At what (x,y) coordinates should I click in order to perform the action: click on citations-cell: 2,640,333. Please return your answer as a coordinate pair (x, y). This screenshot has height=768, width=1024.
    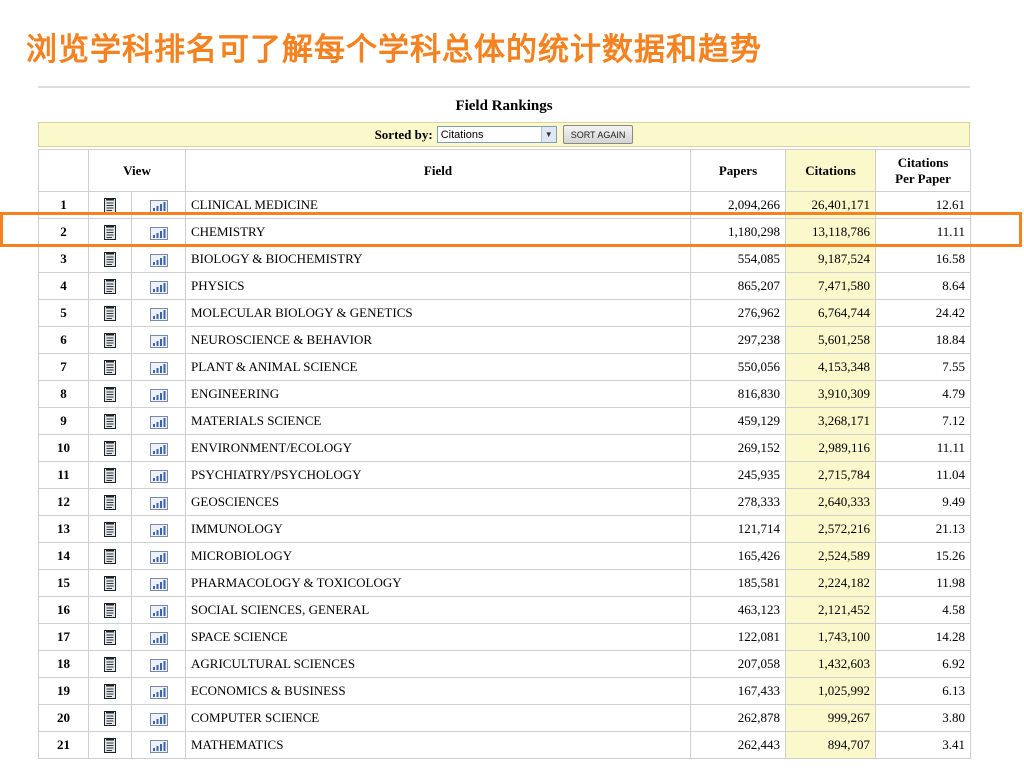
    Looking at the image, I should click on (830, 502).